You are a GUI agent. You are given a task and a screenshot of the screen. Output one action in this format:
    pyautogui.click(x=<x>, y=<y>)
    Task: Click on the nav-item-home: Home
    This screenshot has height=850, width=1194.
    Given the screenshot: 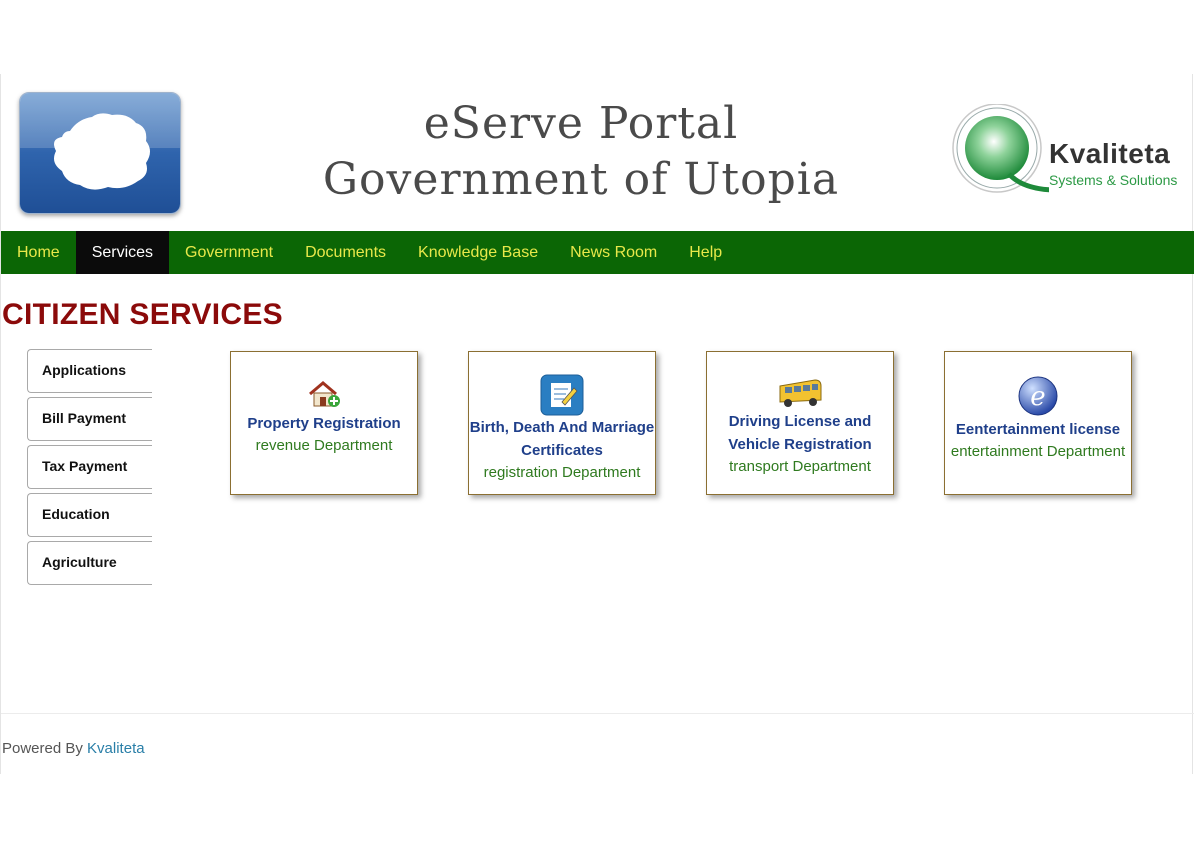 What is the action you would take?
    pyautogui.click(x=38, y=252)
    